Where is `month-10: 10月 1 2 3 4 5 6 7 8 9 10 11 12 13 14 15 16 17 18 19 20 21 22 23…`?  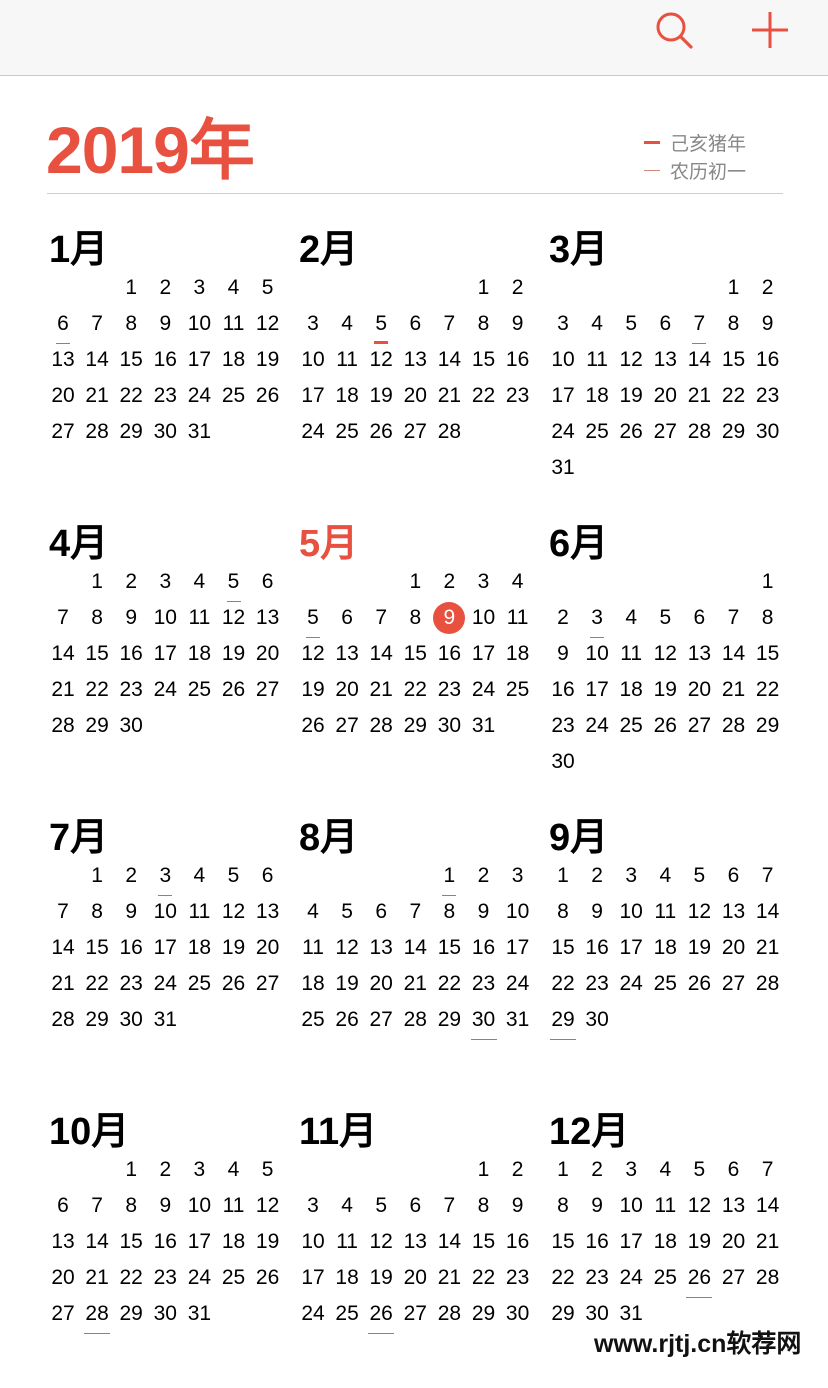
month-10: 10月 1 2 3 4 5 6 7 8 9 10 11 12 13 14 15 16 17 18 19 20 21 22 23… is located at coordinates (169, 1240).